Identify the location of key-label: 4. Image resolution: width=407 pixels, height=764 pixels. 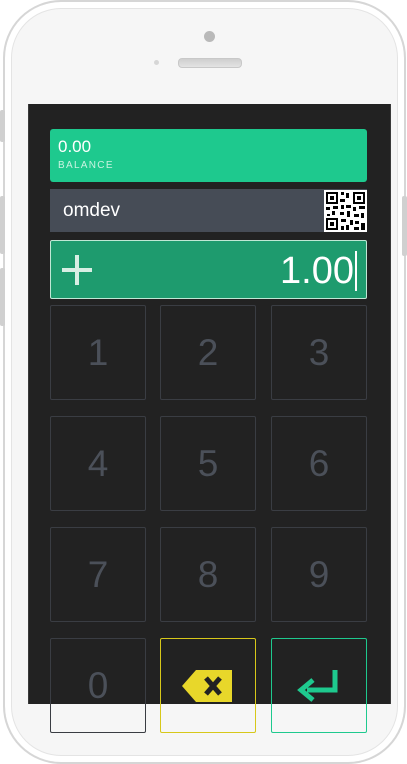
(98, 463).